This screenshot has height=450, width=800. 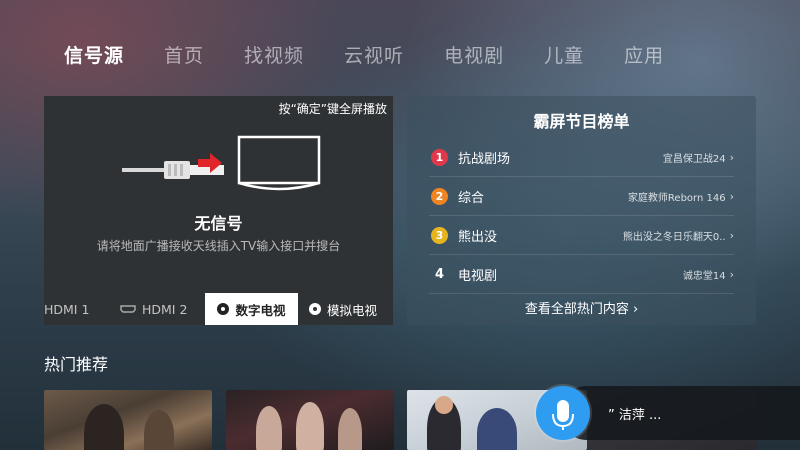 What do you see at coordinates (218, 246) in the screenshot?
I see `no-signal-description: 请将地面广播接收天线插入TV输入接口并搜台` at bounding box center [218, 246].